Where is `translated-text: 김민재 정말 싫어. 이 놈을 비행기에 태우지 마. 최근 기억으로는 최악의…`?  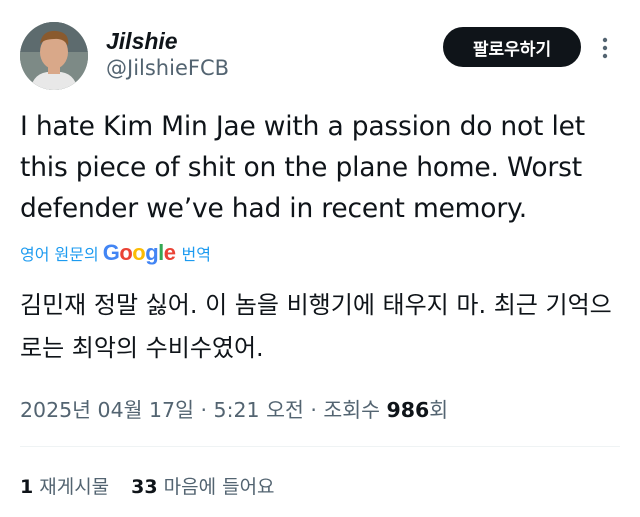 translated-text: 김민재 정말 싫어. 이 놈을 비행기에 태우지 마. 최근 기억으로는 최악의… is located at coordinates (316, 326).